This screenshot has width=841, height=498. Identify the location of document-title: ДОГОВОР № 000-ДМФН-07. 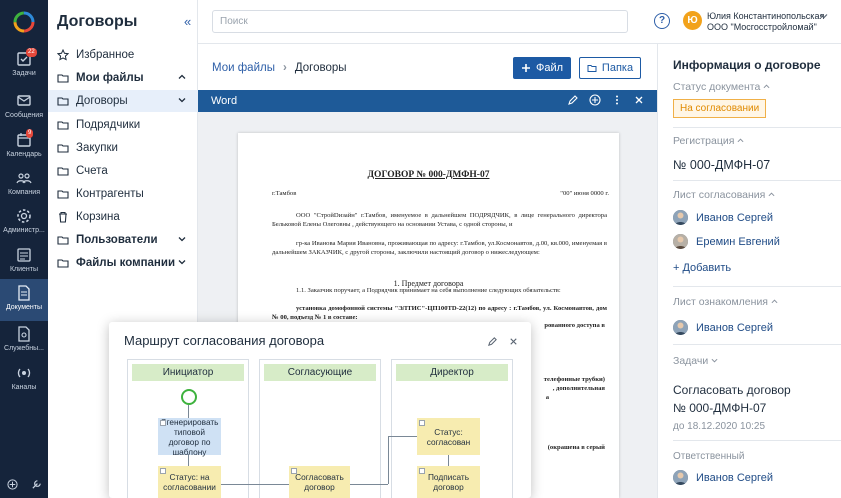
(428, 175).